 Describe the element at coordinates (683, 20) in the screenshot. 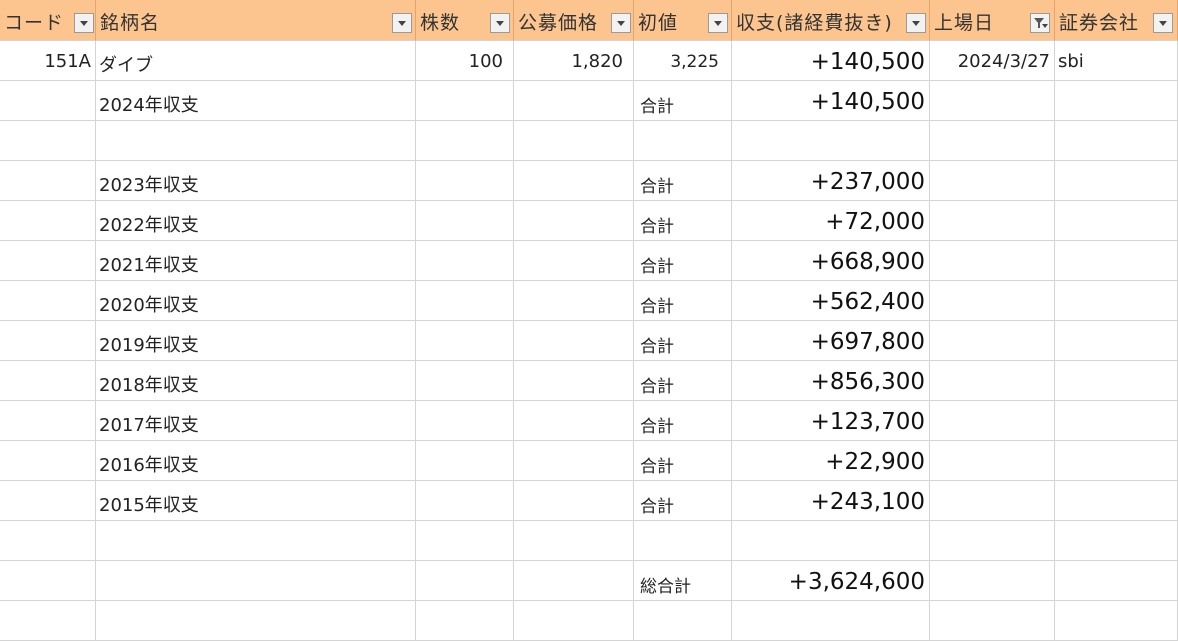

I see `header-cell-first-price: 初値` at that location.